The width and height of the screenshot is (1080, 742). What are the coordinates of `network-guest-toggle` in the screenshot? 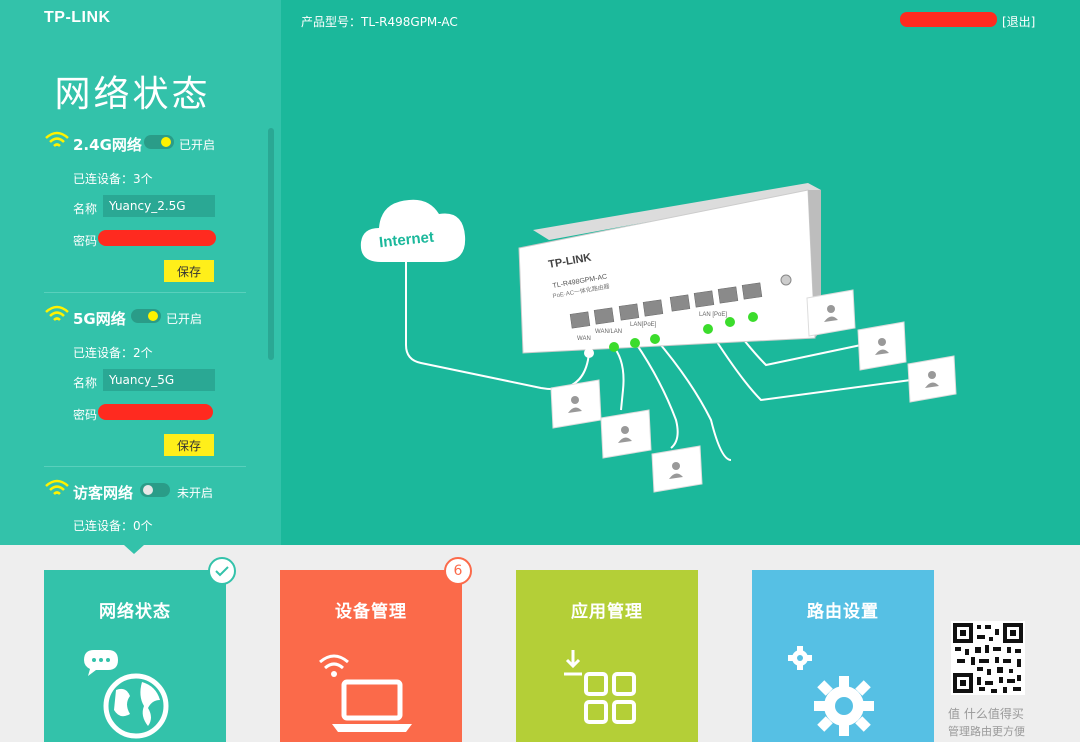 It's located at (155, 490).